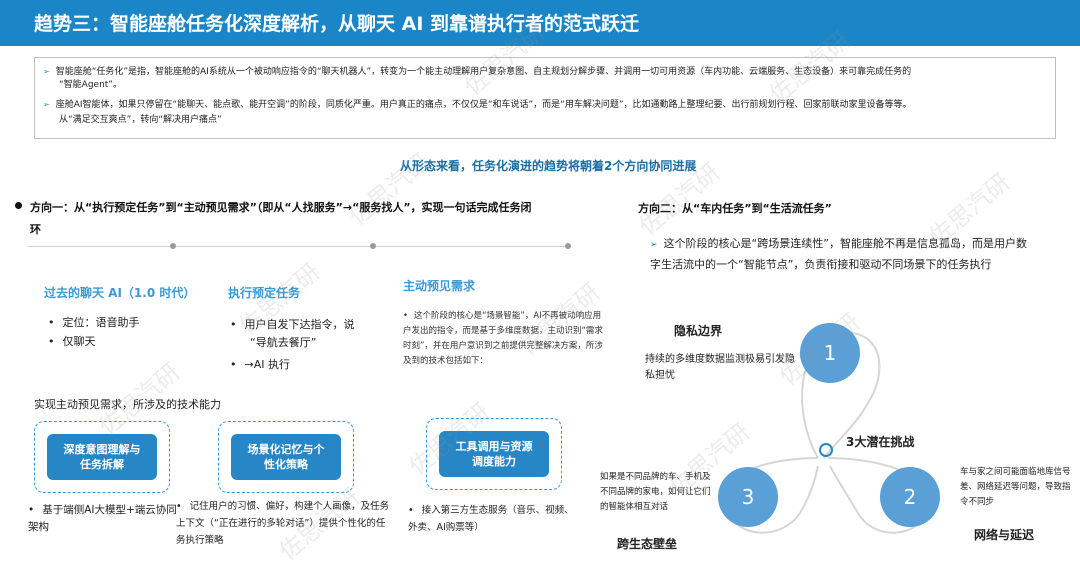 The height and width of the screenshot is (567, 1080). I want to click on challenge-text-network: 车与家之间可能面临地库信号差、网络延迟等问题，导致指令不同步, so click(1015, 487).